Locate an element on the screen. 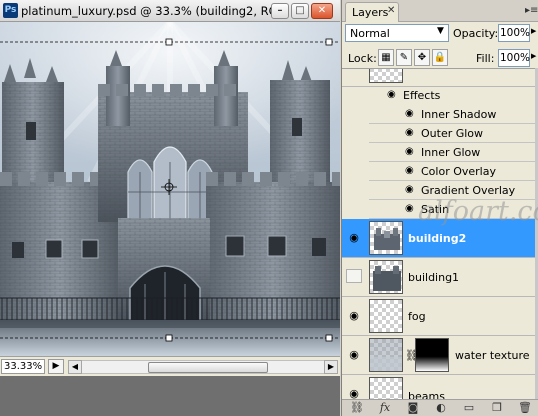 The height and width of the screenshot is (416, 538). fill-label: Fill: is located at coordinates (485, 58).